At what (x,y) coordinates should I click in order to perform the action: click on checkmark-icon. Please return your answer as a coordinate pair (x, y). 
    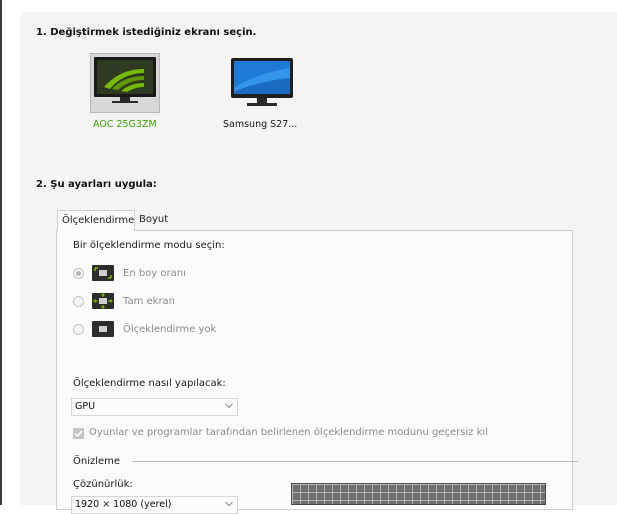
    Looking at the image, I should click on (78, 434).